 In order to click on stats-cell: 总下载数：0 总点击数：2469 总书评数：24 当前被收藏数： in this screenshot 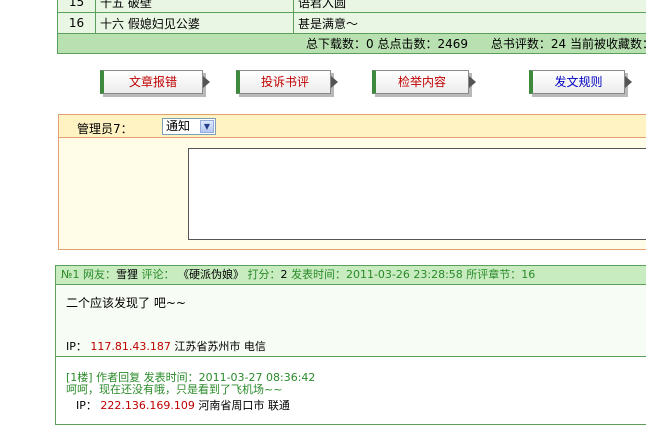, I will do `click(351, 43)`.